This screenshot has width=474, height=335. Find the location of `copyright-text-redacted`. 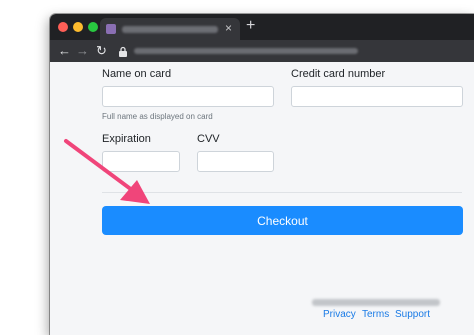

copyright-text-redacted is located at coordinates (376, 302).